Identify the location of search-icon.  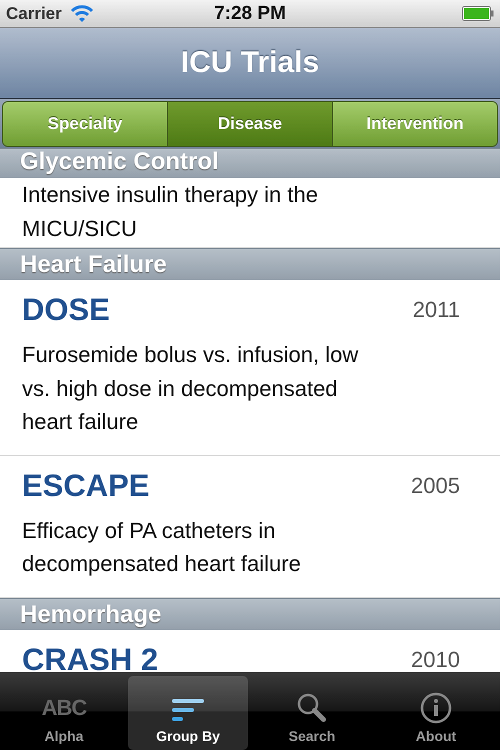
(312, 708).